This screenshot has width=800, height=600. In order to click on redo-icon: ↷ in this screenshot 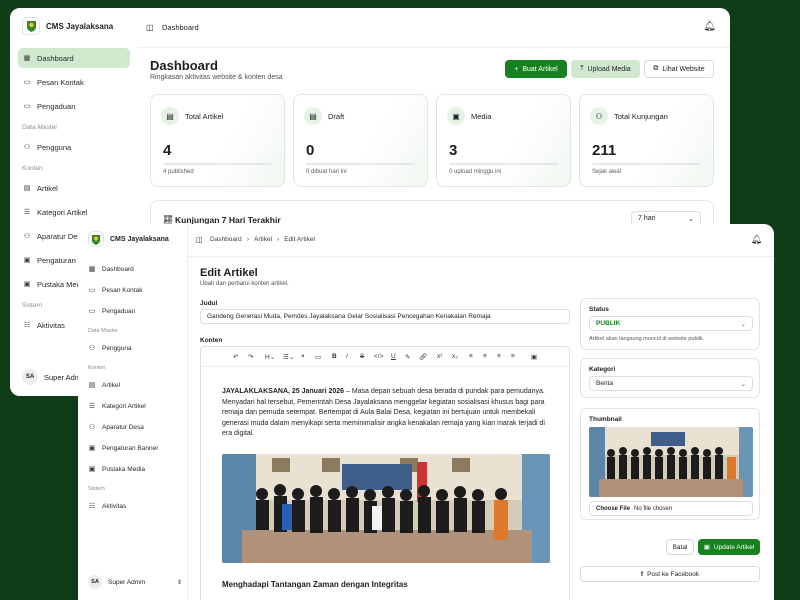, I will do `click(250, 357)`.